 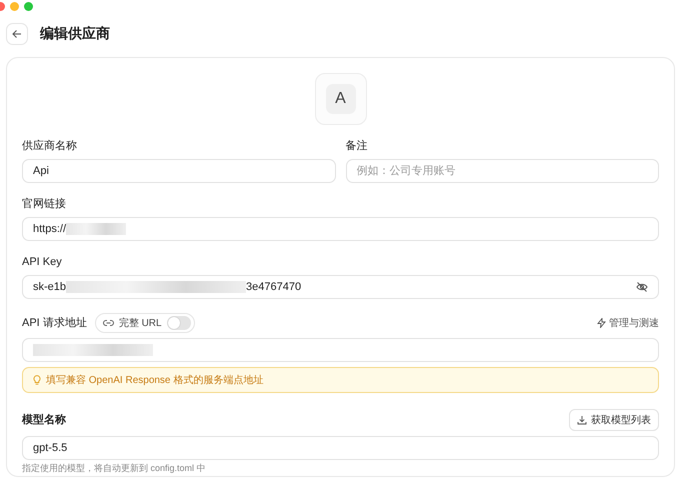 I want to click on provider-name-input: Api, so click(x=179, y=171).